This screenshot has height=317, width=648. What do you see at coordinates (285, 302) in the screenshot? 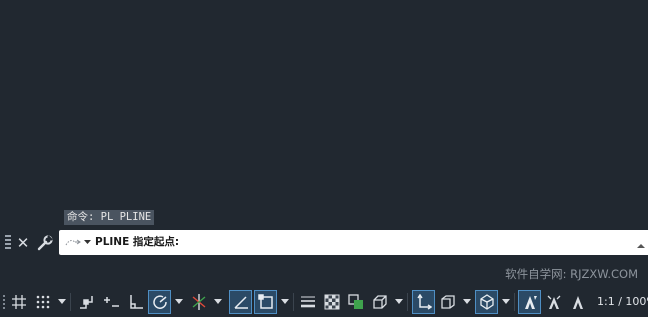
I see `object-snap-dropdown-chevron-down-icon` at bounding box center [285, 302].